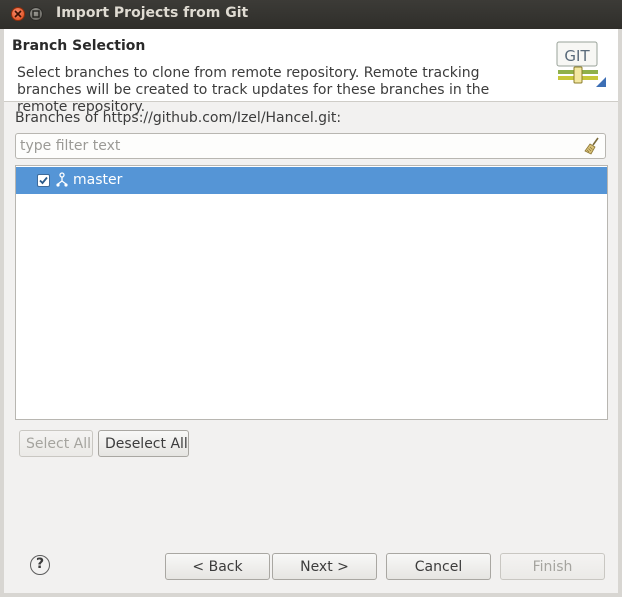  I want to click on git-logo-text: GIT, so click(577, 56).